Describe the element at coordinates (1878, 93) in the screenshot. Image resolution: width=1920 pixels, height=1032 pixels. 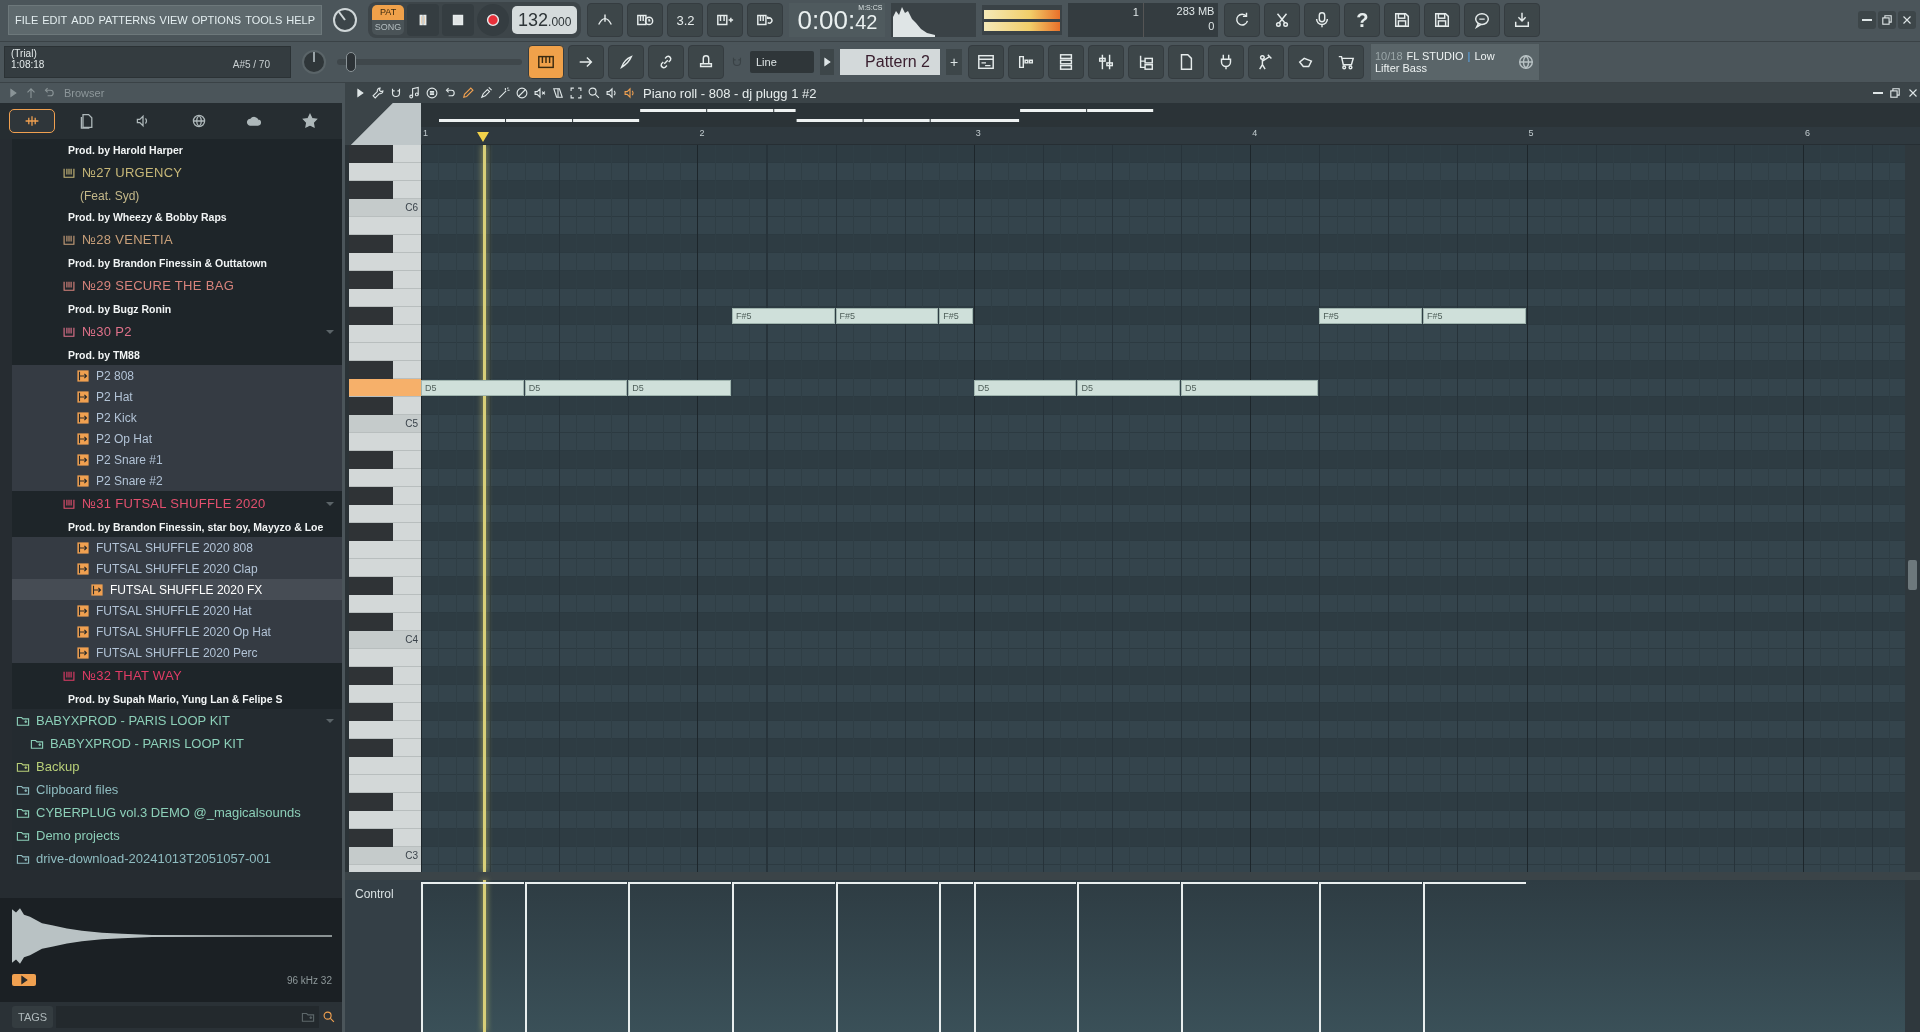
I see `minimize-icon` at that location.